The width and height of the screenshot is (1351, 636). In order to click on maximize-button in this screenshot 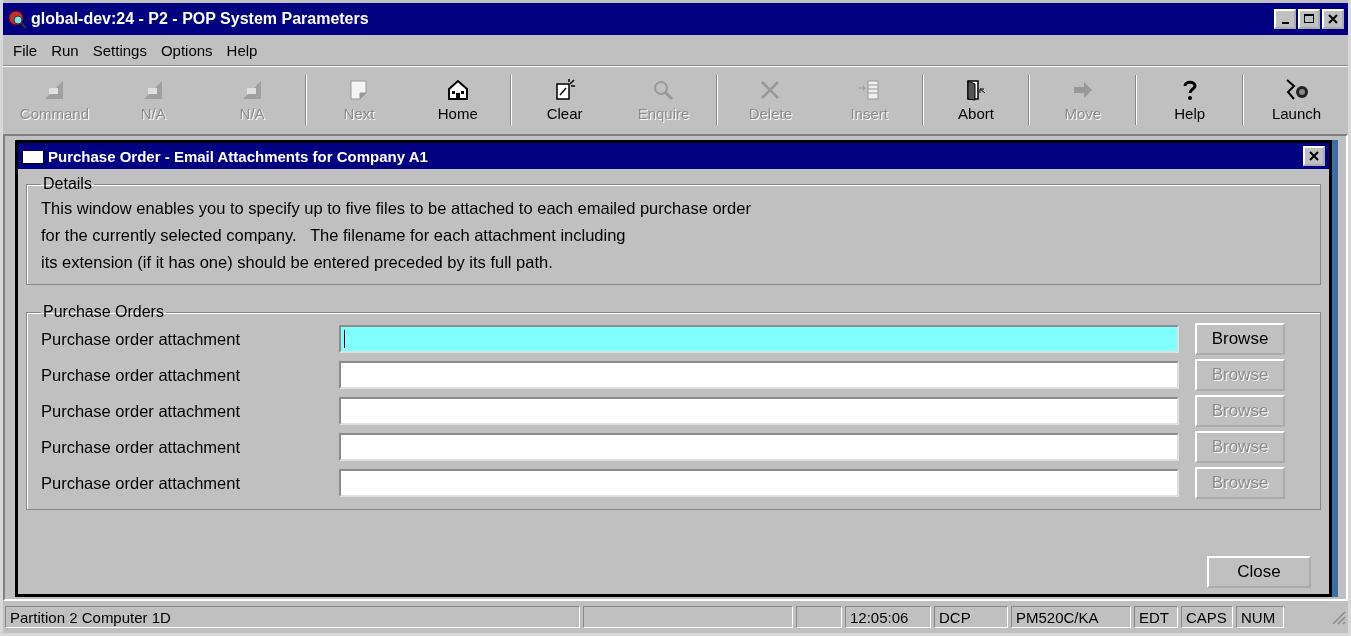, I will do `click(1309, 19)`.